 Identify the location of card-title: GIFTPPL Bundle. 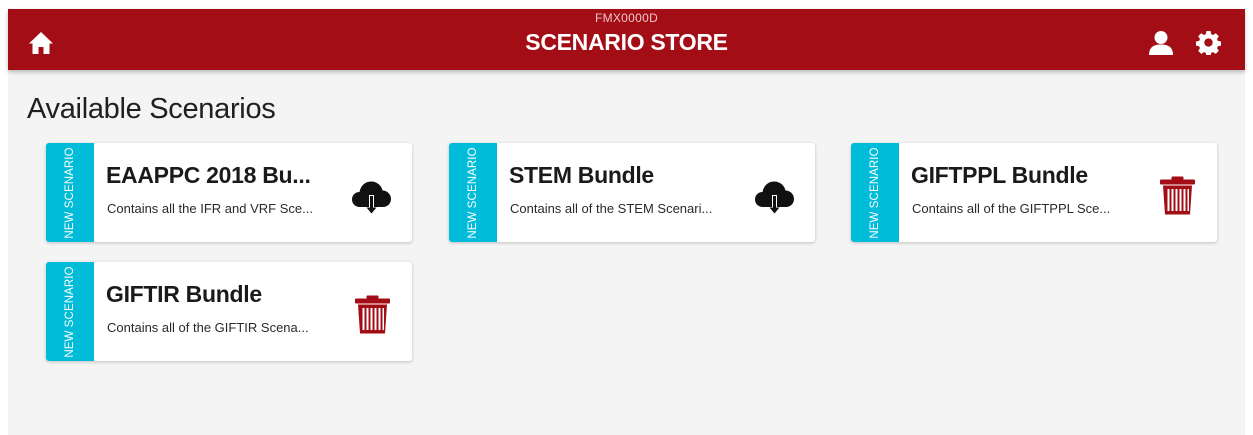
(999, 175).